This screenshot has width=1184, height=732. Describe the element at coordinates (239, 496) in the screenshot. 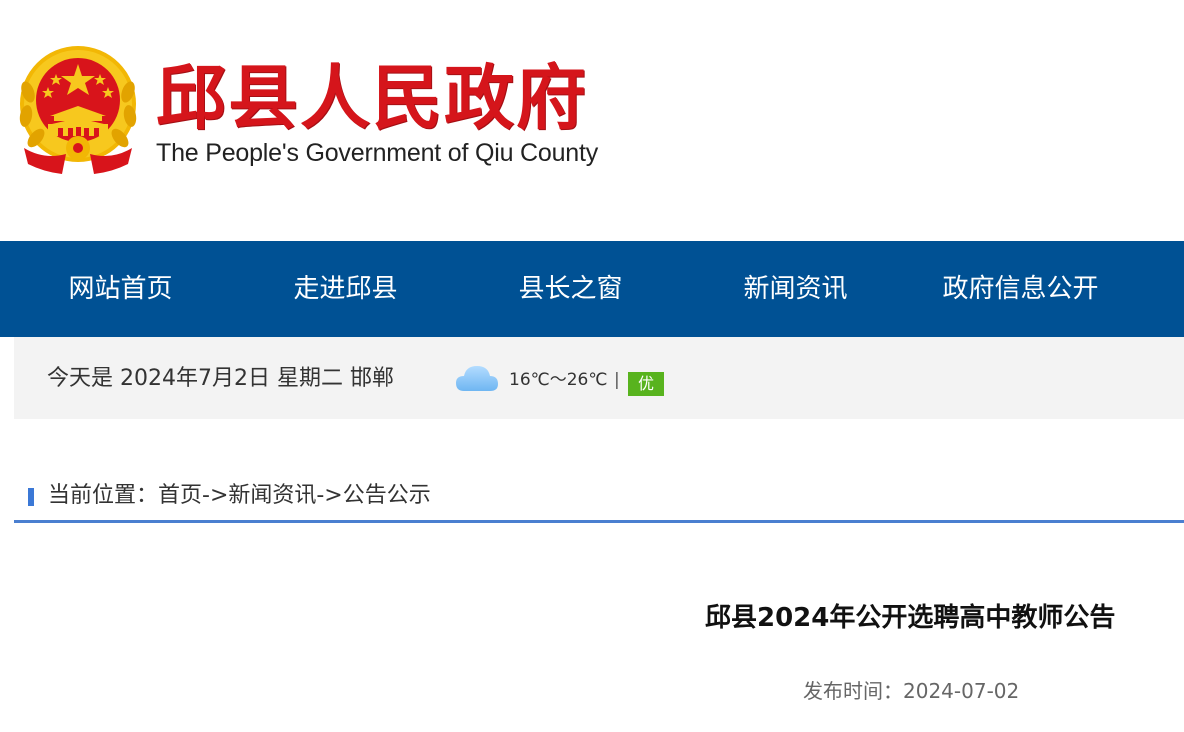

I see `breadcrumb: 当前位置：首页->新闻资讯->公告公示` at that location.